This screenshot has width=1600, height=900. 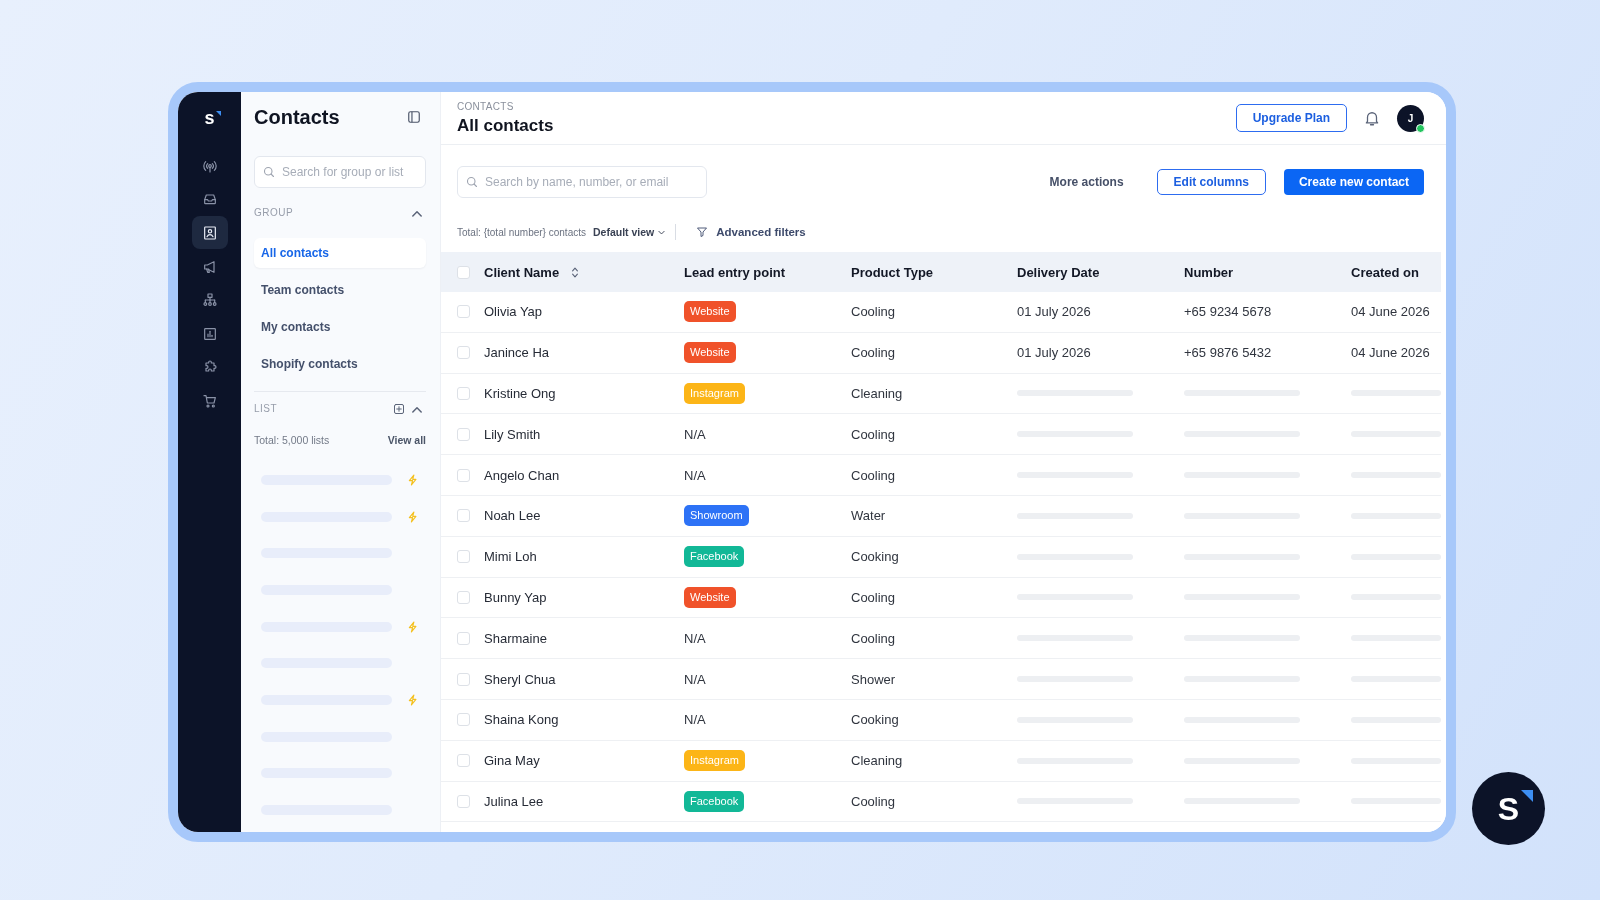 I want to click on group-item: Team contacts, so click(x=303, y=290).